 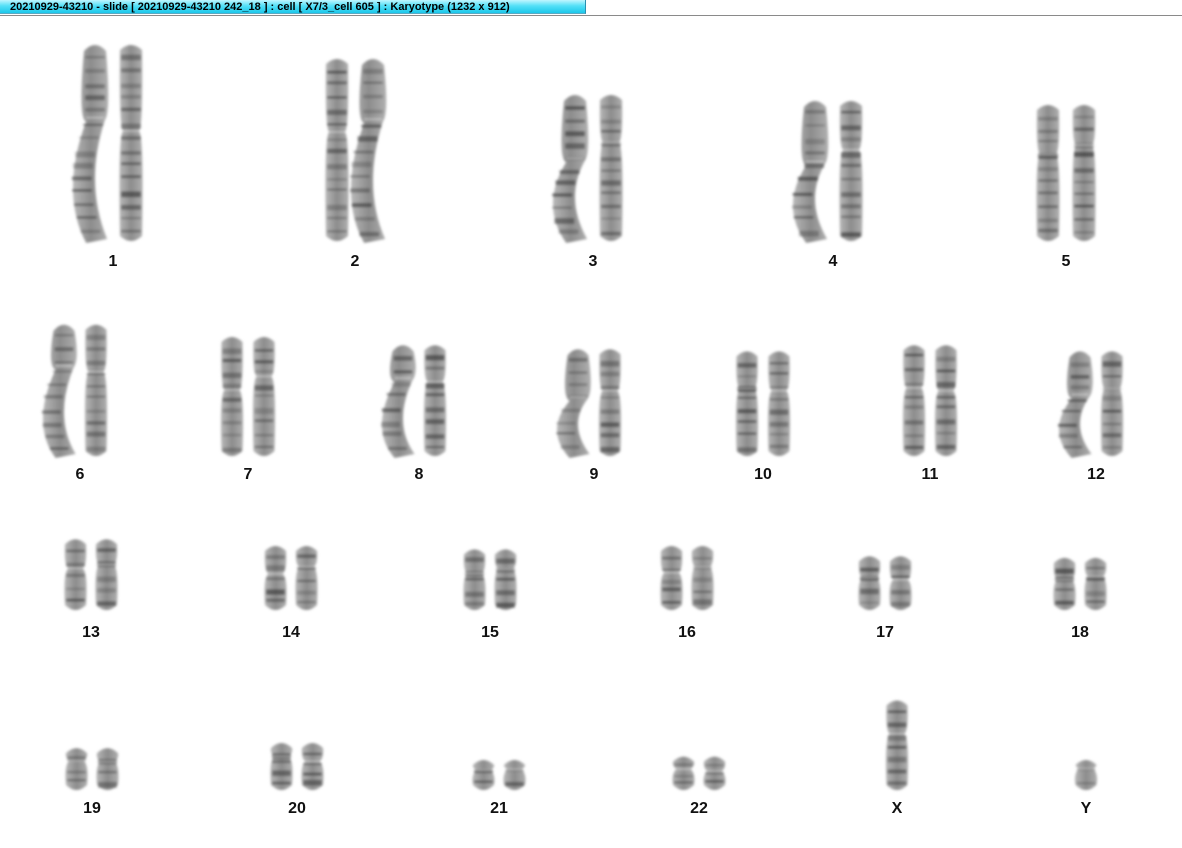 What do you see at coordinates (499, 788) in the screenshot?
I see `chromosome-group-21: 21` at bounding box center [499, 788].